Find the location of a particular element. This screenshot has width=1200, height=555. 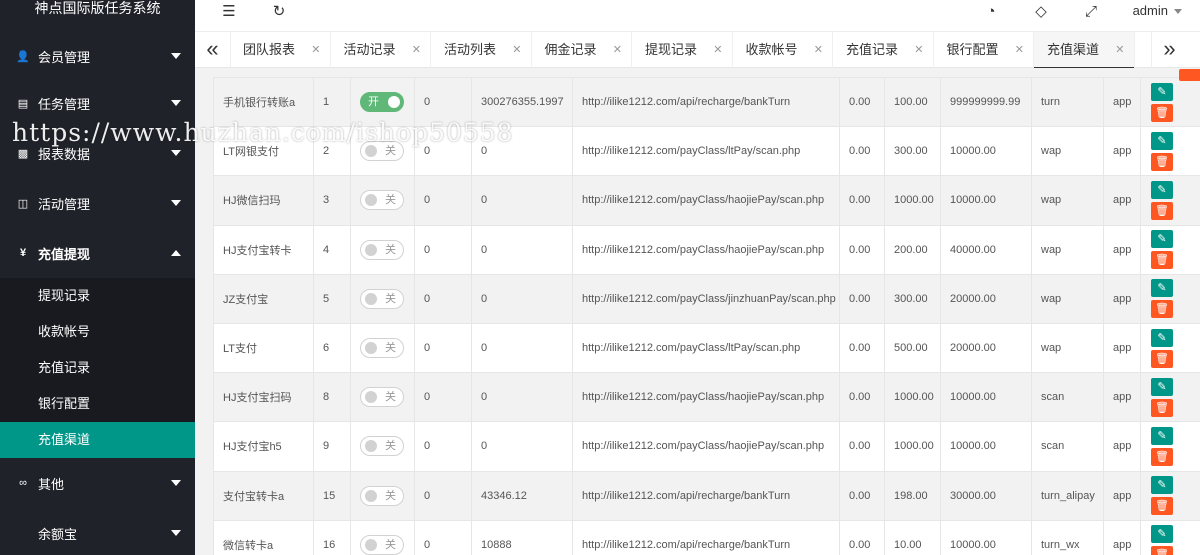

cell-min: 198.00 is located at coordinates (912, 495).